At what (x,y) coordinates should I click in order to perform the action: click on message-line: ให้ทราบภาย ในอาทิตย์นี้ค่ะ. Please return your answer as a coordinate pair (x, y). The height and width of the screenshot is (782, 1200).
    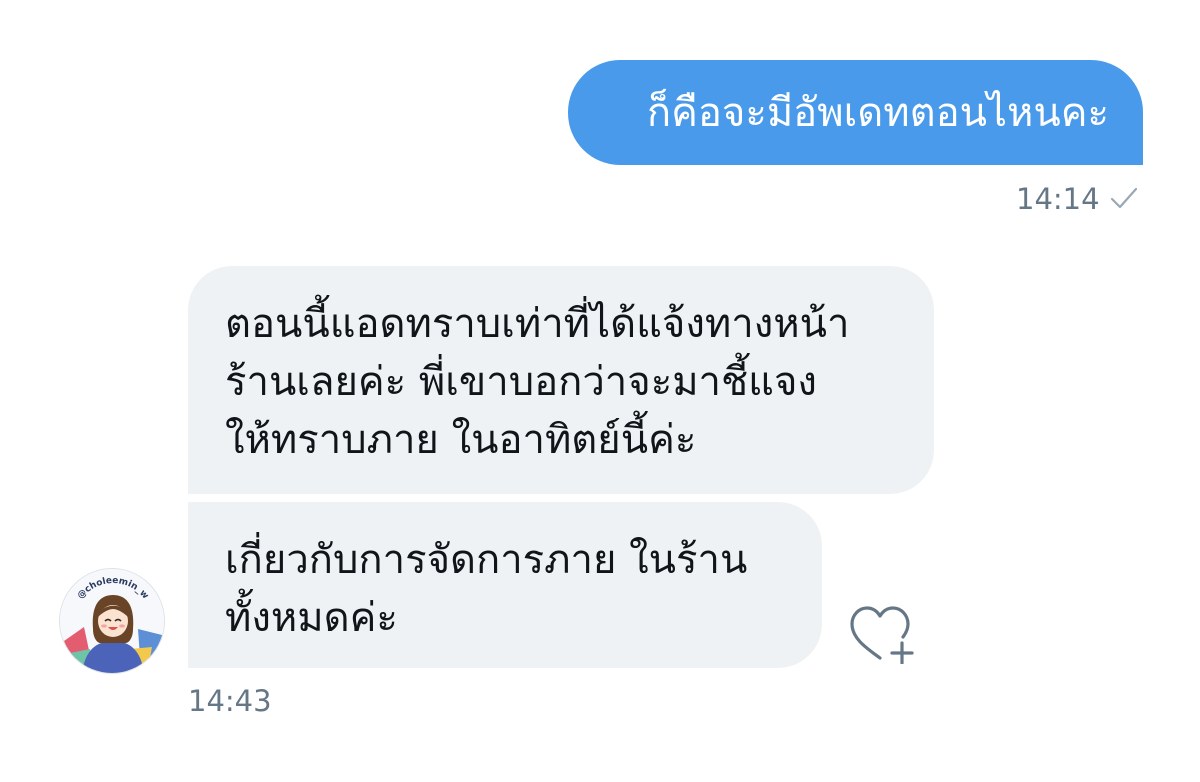
    Looking at the image, I should click on (461, 440).